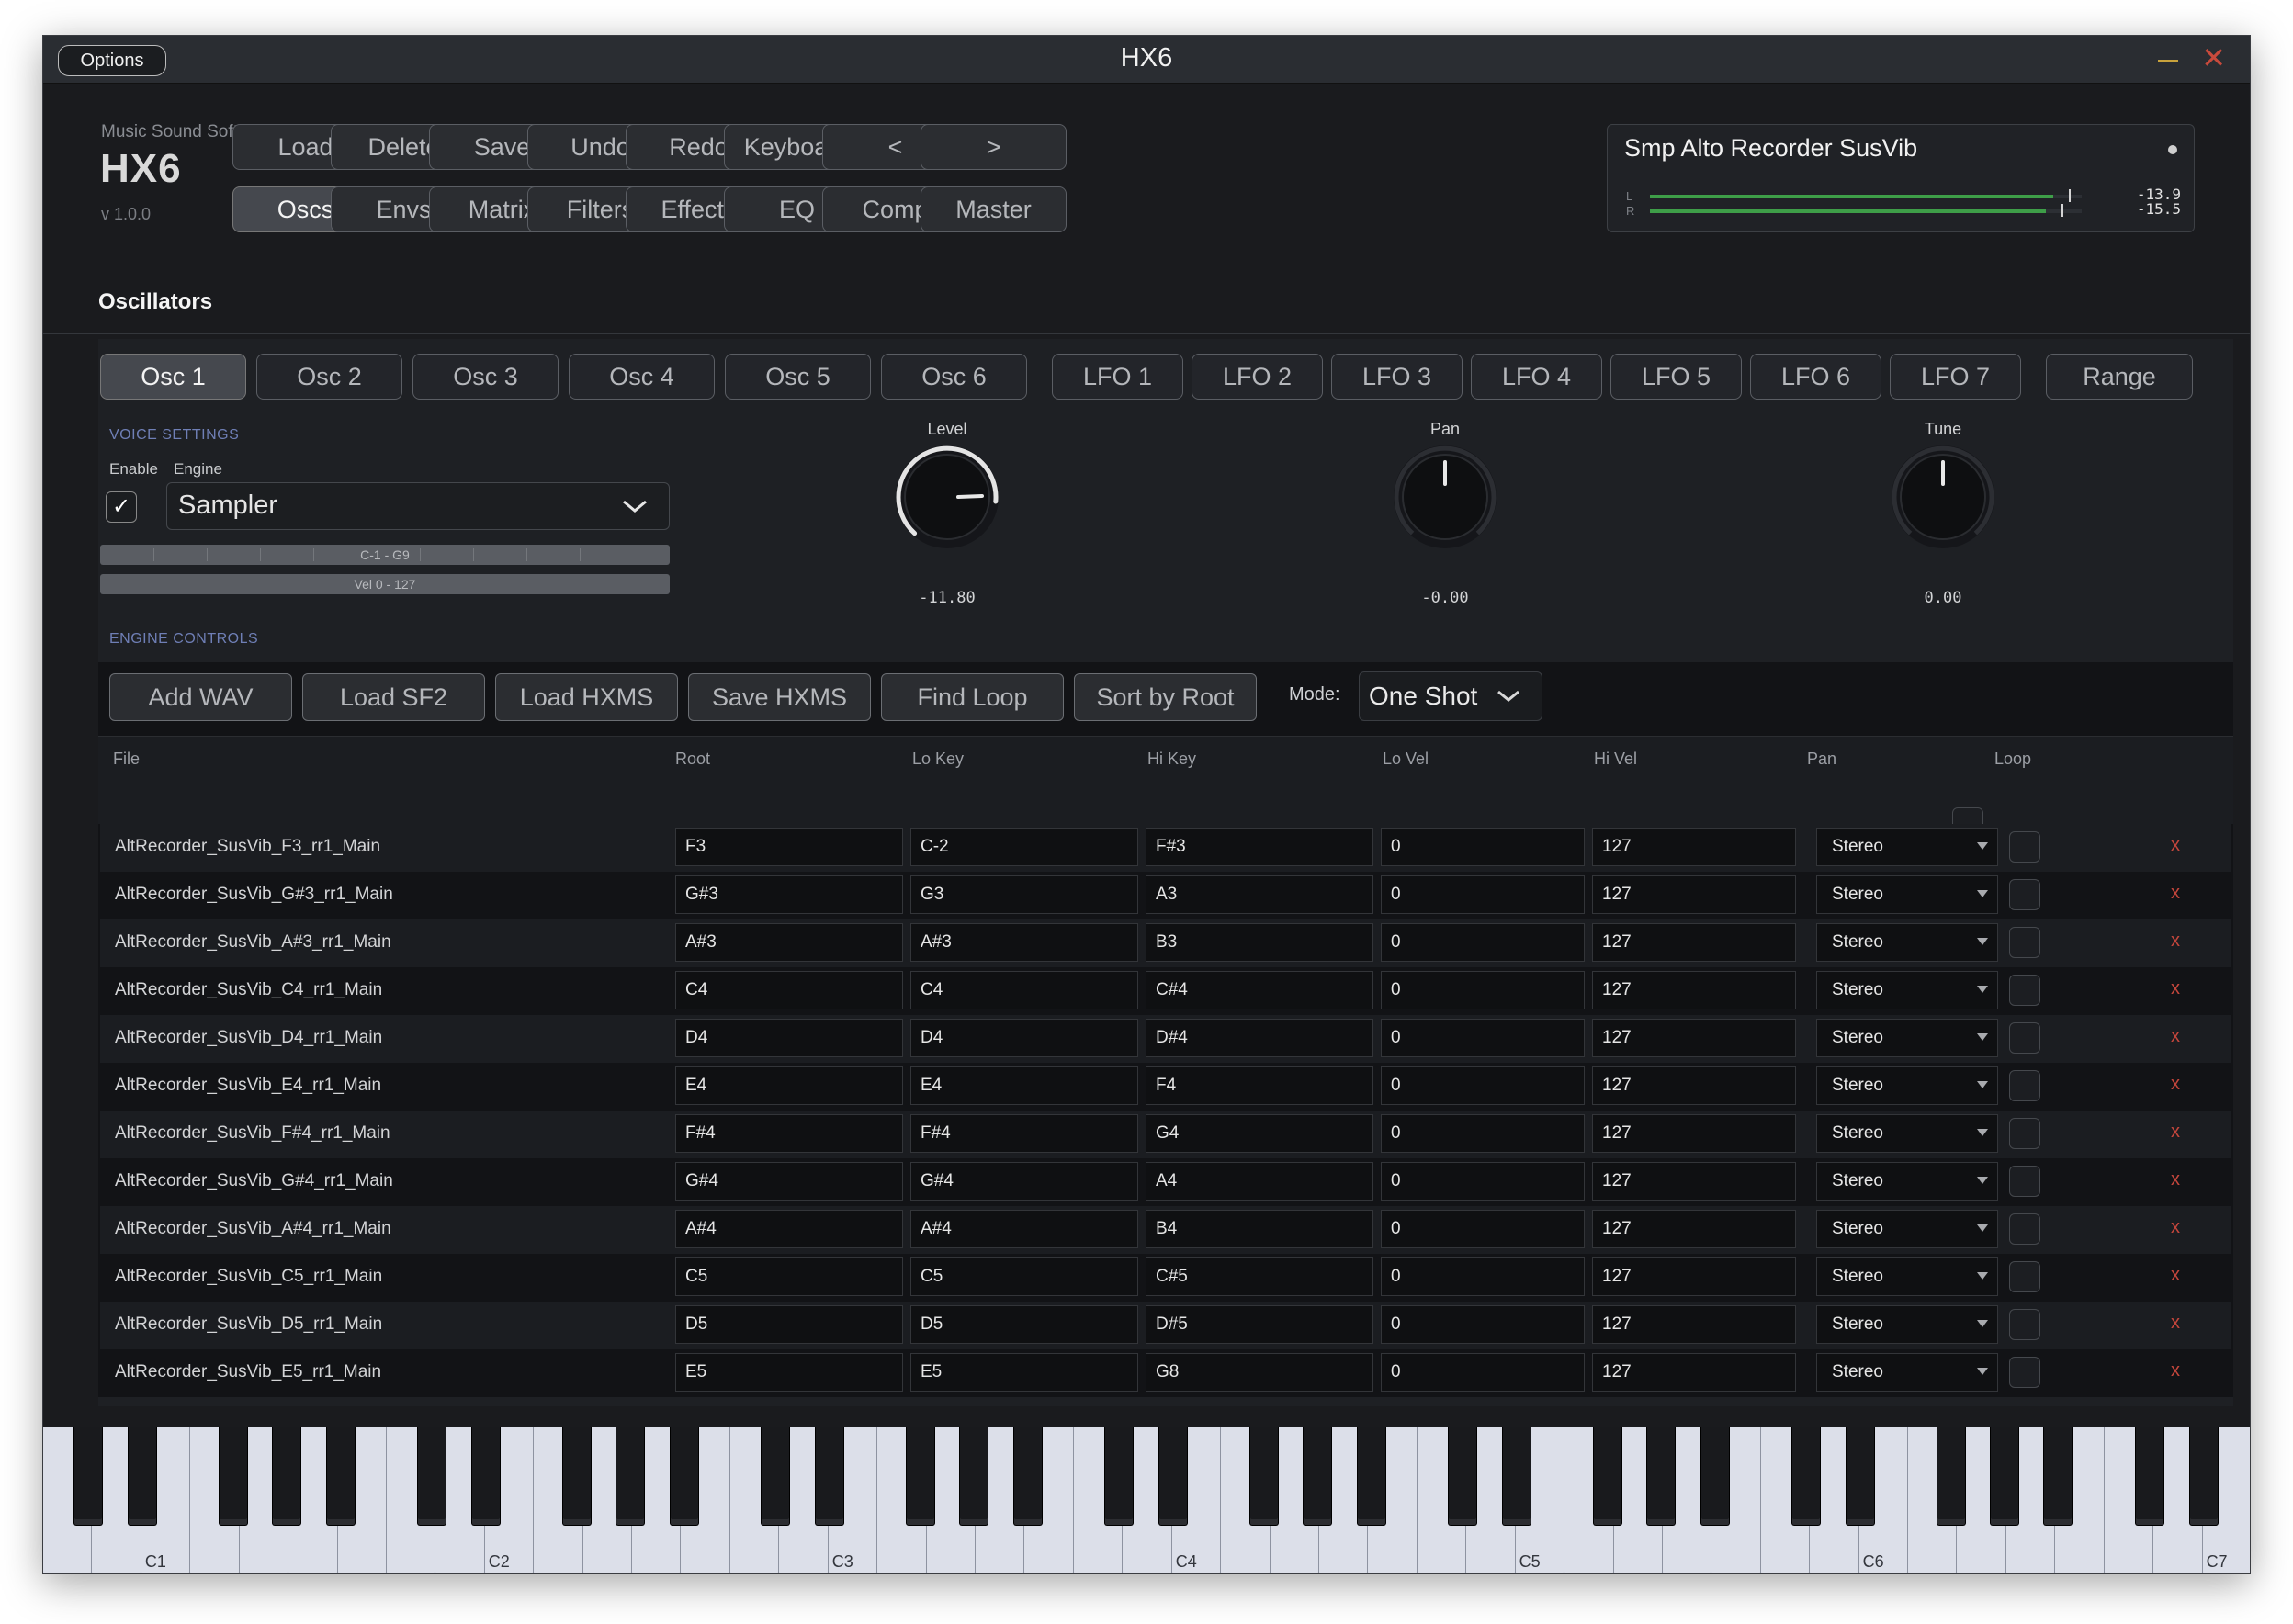  Describe the element at coordinates (1024, 1181) in the screenshot. I see `lo-key-field: G#4` at that location.